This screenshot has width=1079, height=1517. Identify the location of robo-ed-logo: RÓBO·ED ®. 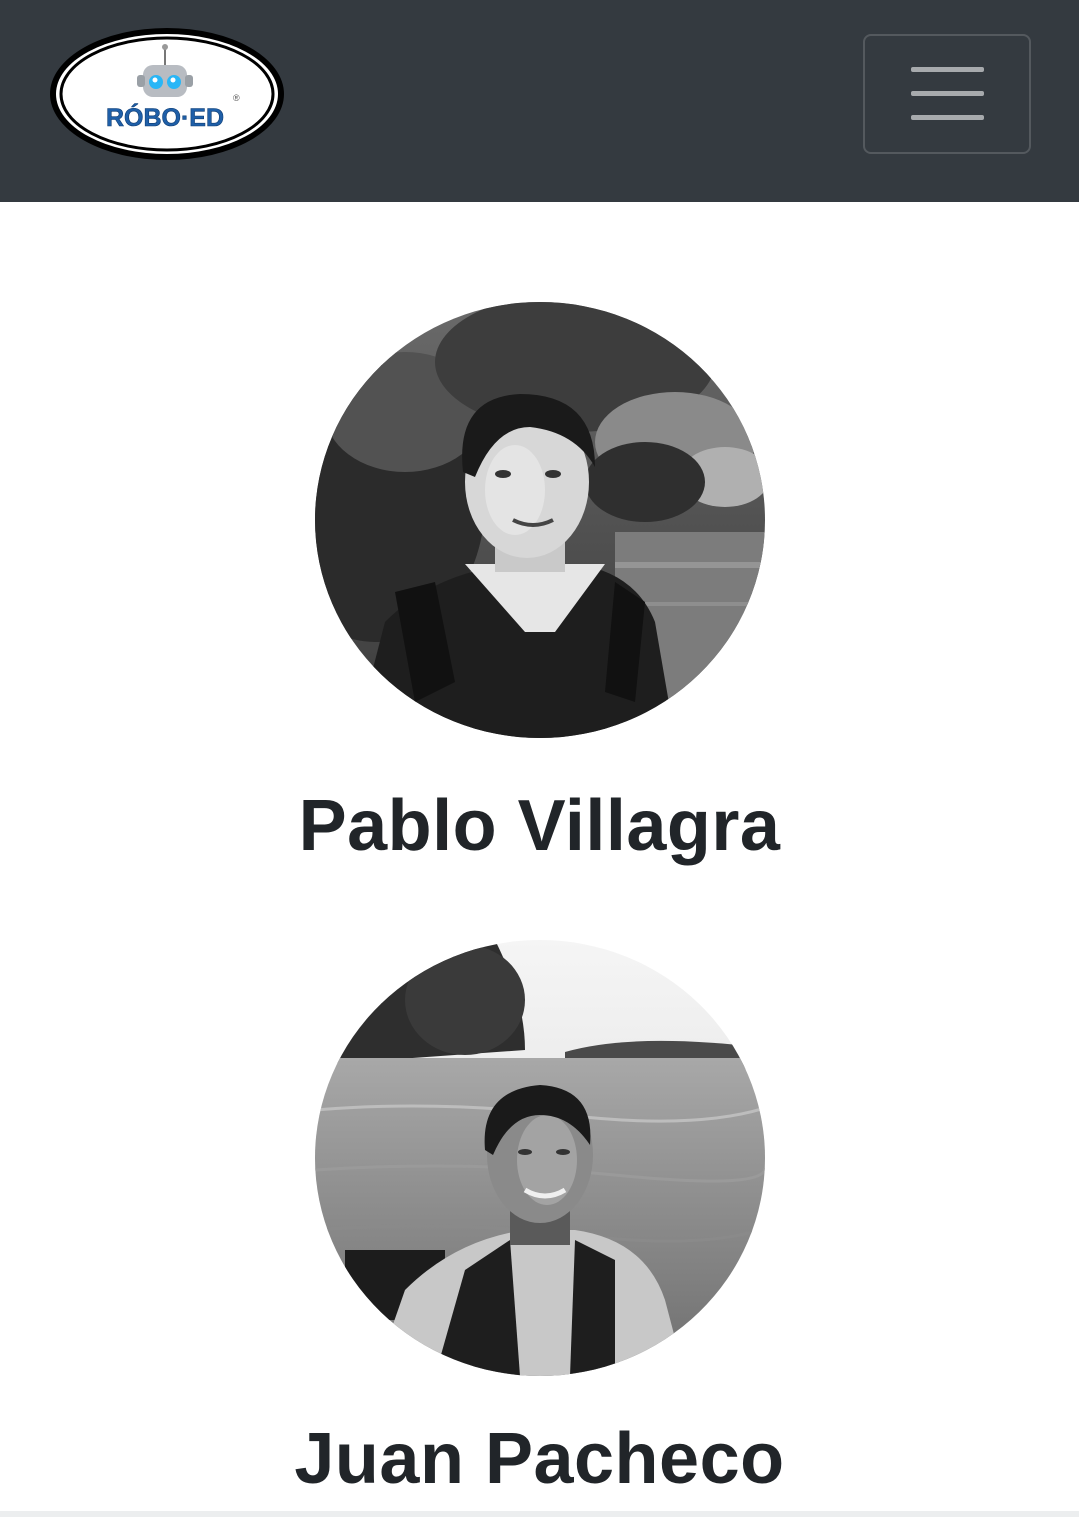
(167, 94).